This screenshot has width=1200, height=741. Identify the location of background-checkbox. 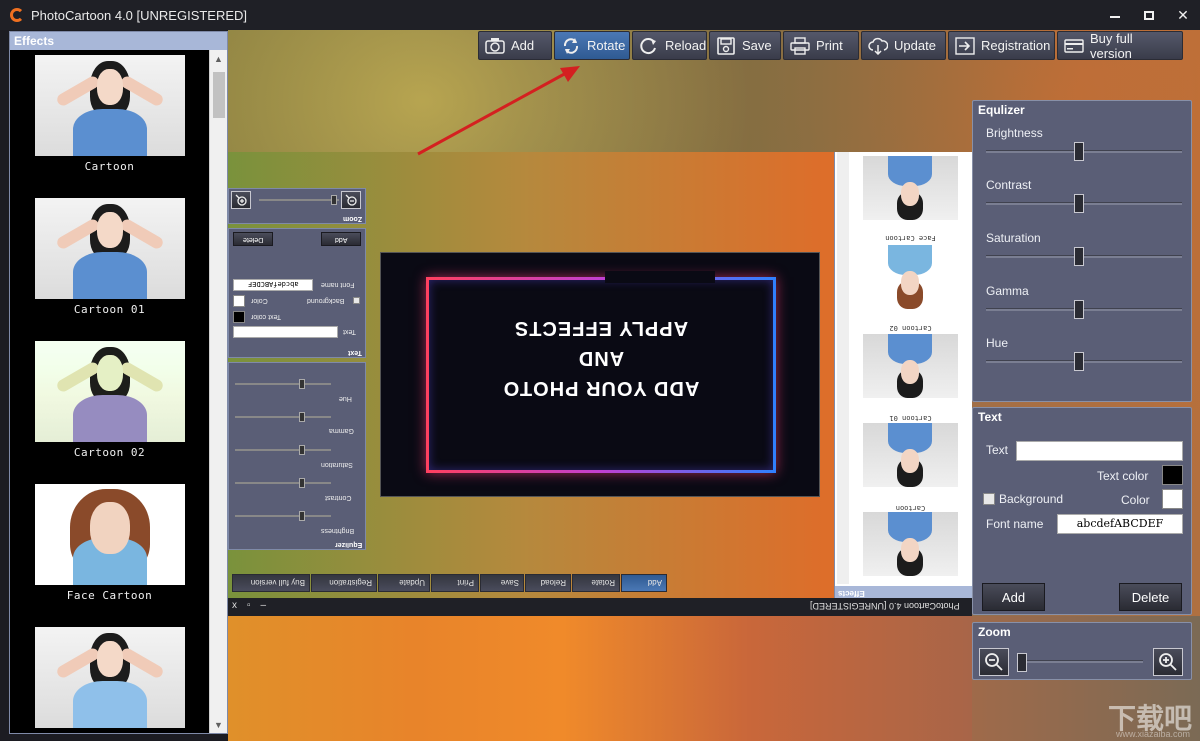
(989, 499).